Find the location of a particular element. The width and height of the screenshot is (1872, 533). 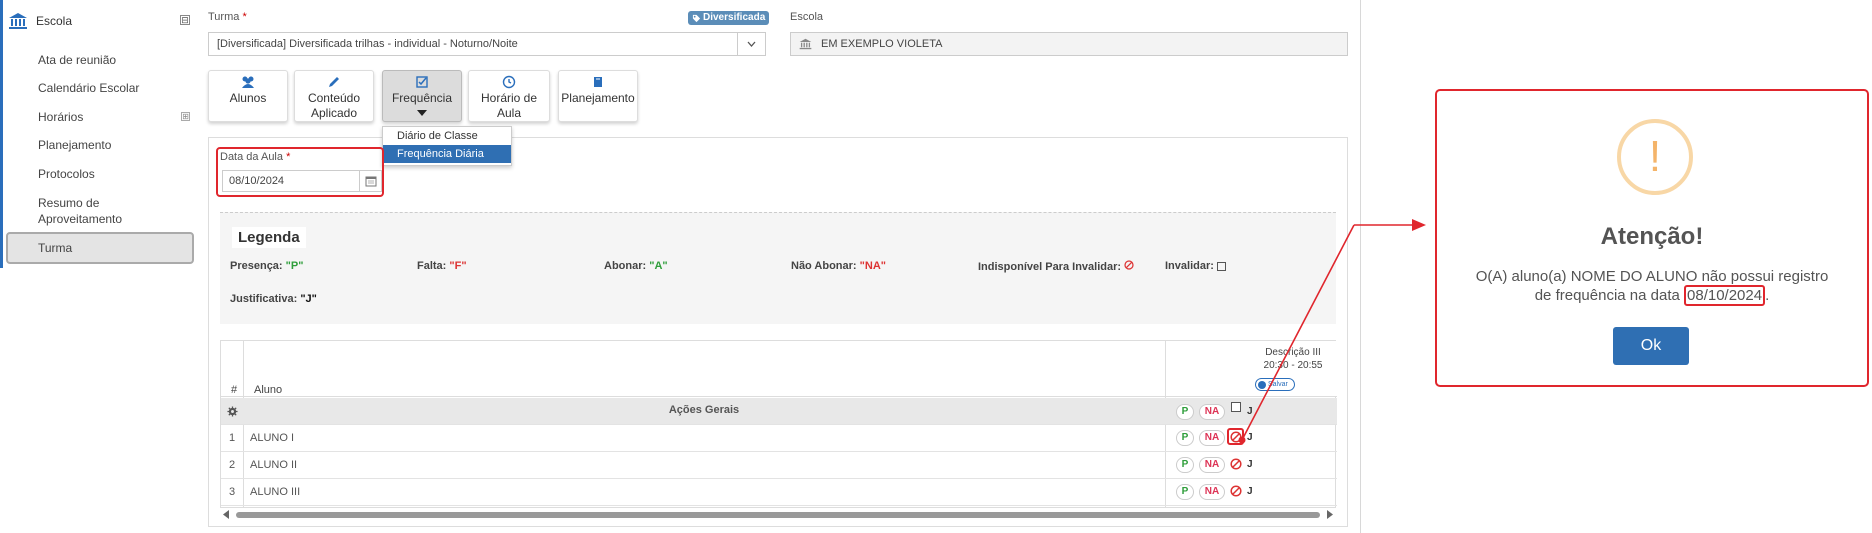

table-row: 3 ALUNO III P NA J is located at coordinates (779, 492).